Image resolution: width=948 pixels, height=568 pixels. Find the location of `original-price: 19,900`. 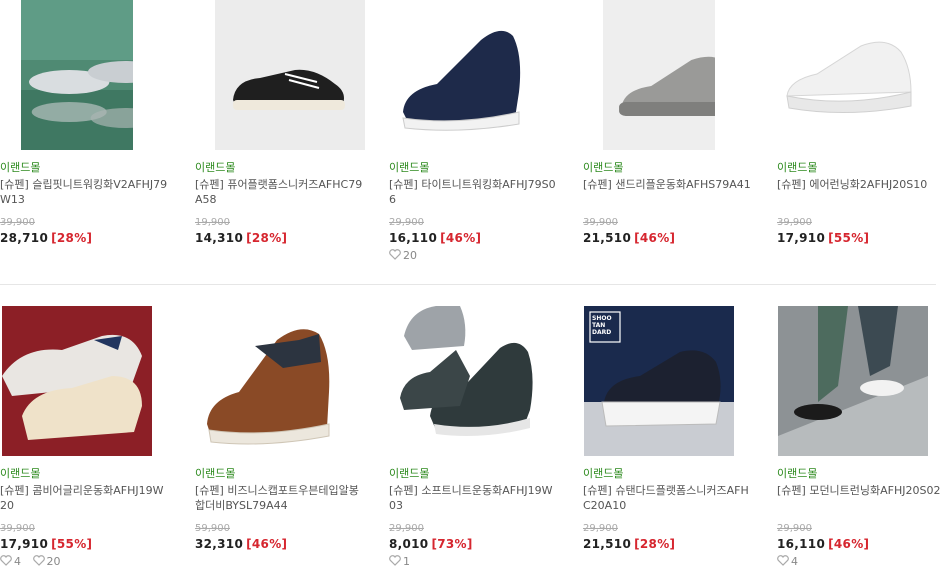

original-price: 19,900 is located at coordinates (212, 222).